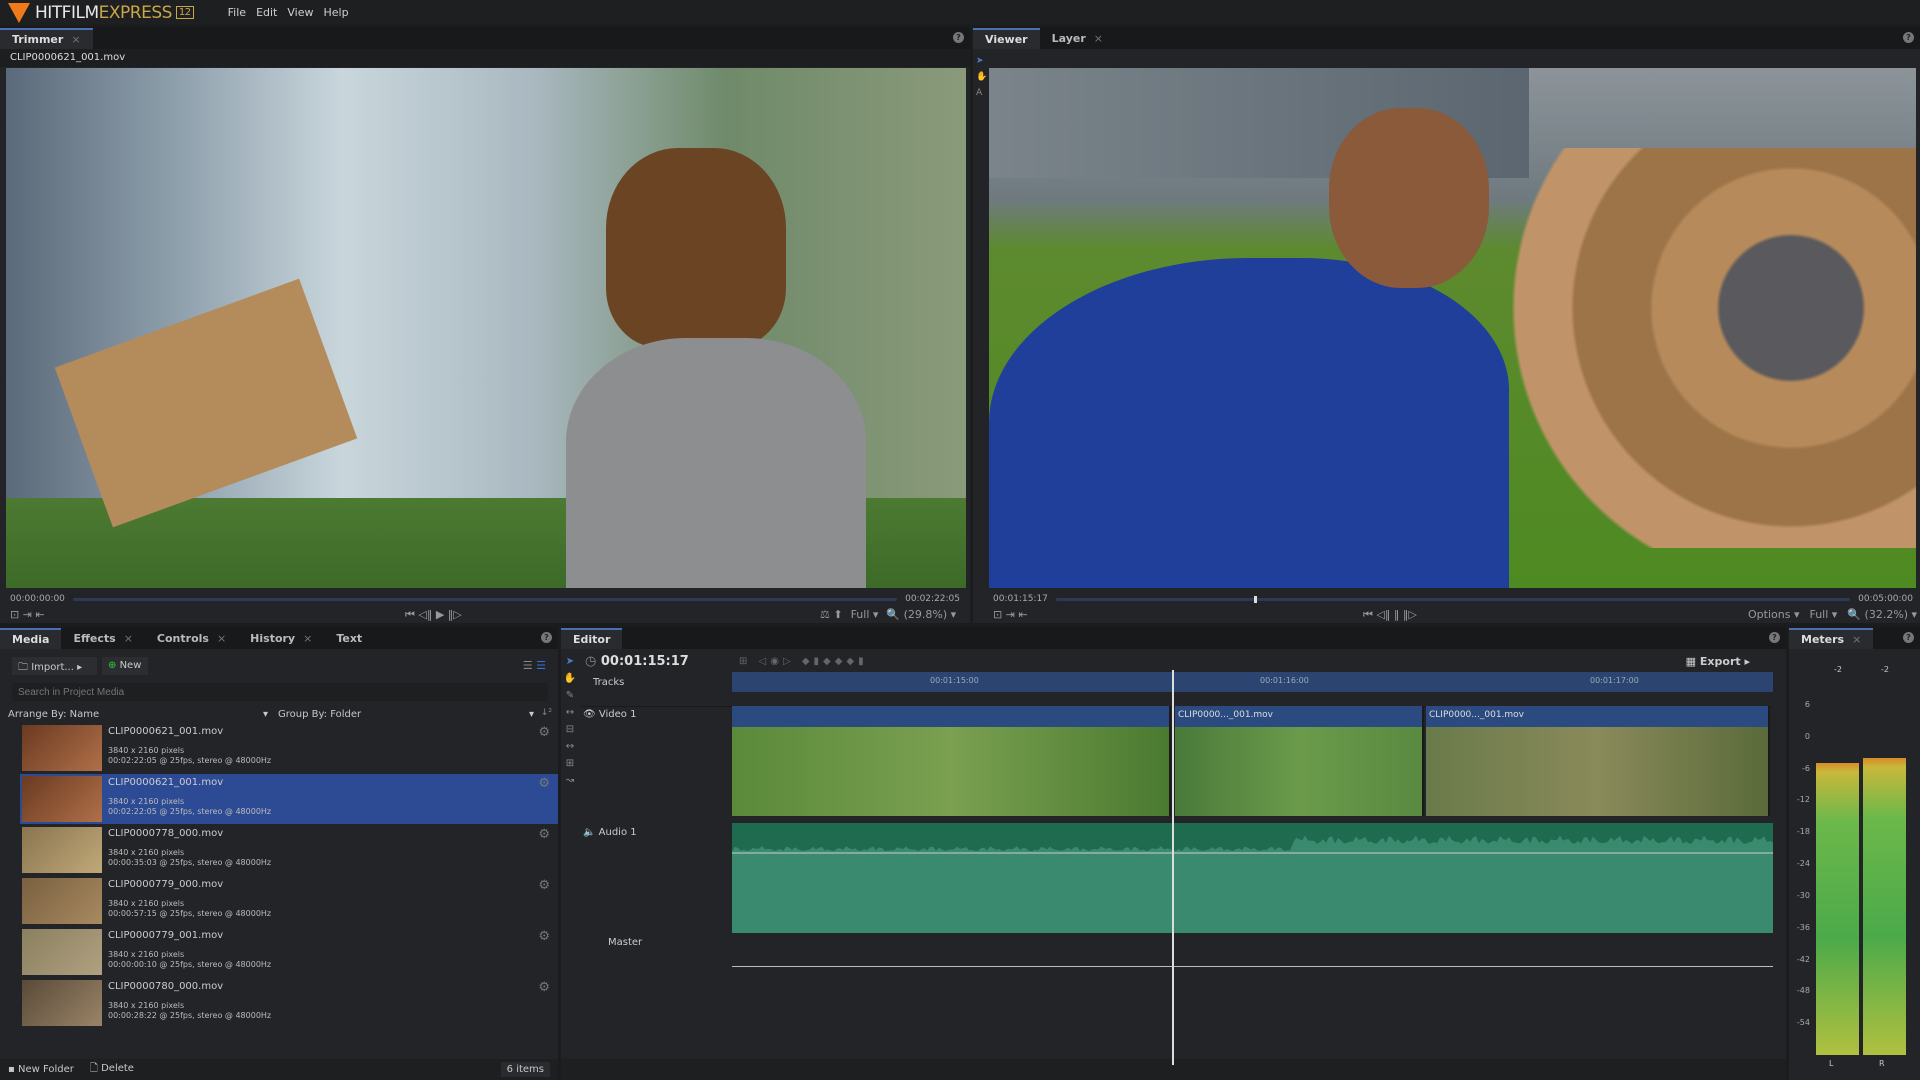 The height and width of the screenshot is (1080, 1920). Describe the element at coordinates (41, 1069) in the screenshot. I see `new-folder-button: ▪ New Folder` at that location.